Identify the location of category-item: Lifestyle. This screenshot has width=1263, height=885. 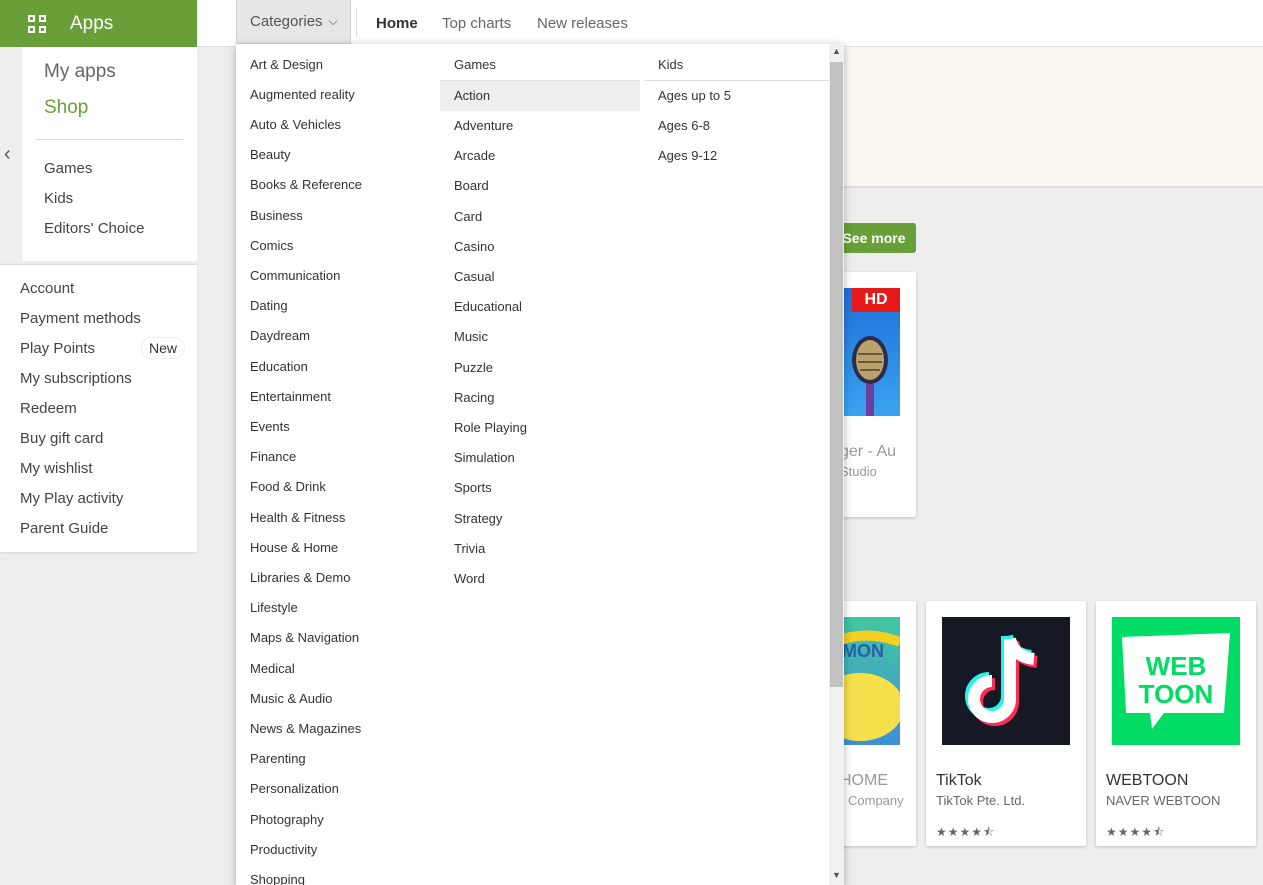
(274, 608).